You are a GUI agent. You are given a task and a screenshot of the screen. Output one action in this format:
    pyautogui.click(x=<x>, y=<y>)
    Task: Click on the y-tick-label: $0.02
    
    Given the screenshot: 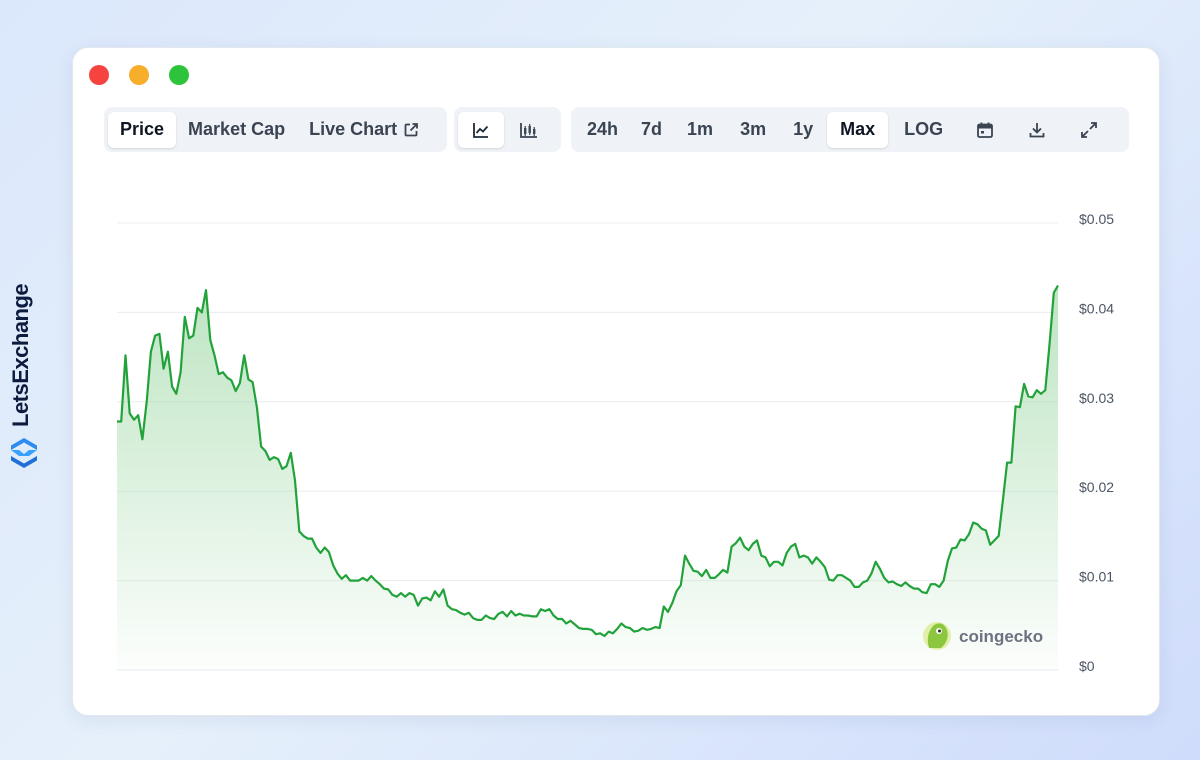 What is the action you would take?
    pyautogui.click(x=1096, y=487)
    